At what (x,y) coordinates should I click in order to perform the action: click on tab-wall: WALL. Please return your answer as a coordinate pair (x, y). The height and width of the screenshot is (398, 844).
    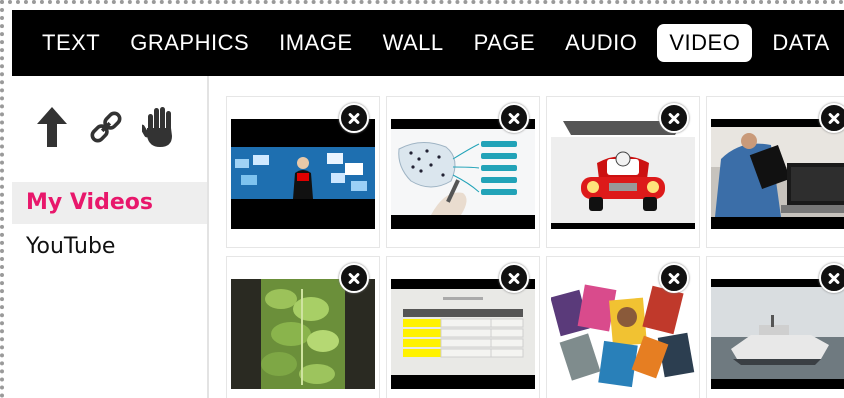
    Looking at the image, I should click on (413, 43).